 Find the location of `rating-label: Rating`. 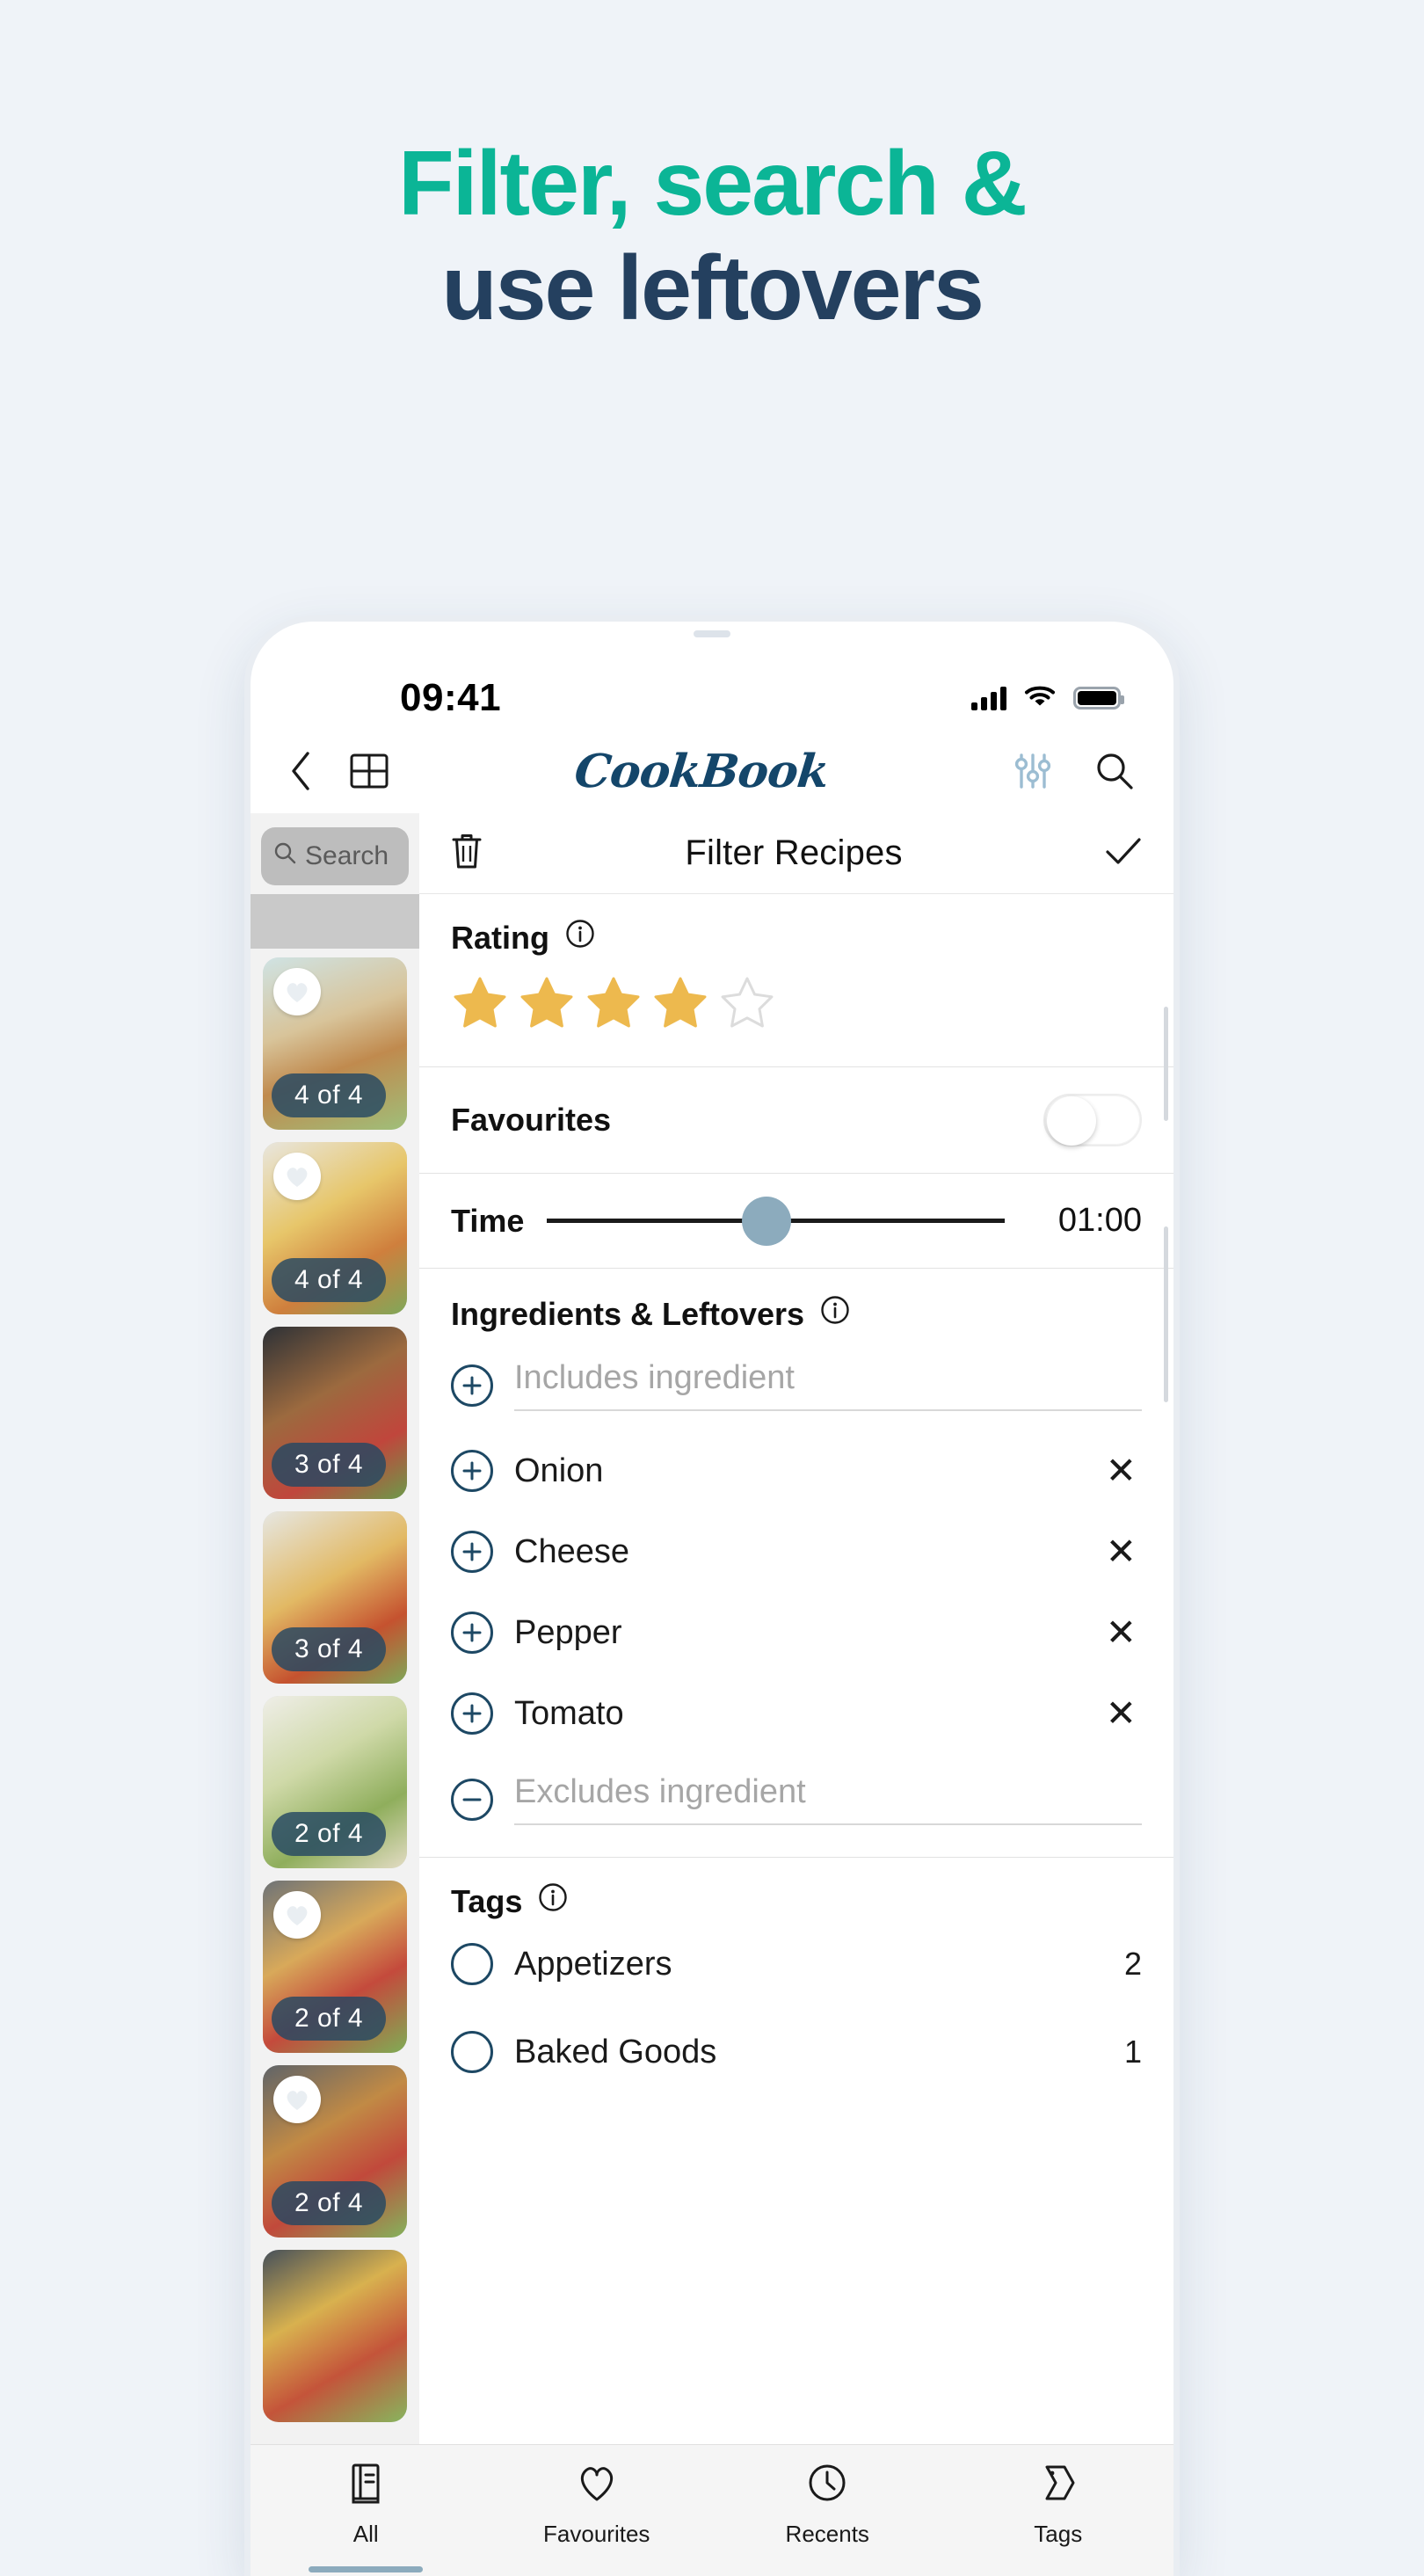

rating-label: Rating is located at coordinates (500, 937).